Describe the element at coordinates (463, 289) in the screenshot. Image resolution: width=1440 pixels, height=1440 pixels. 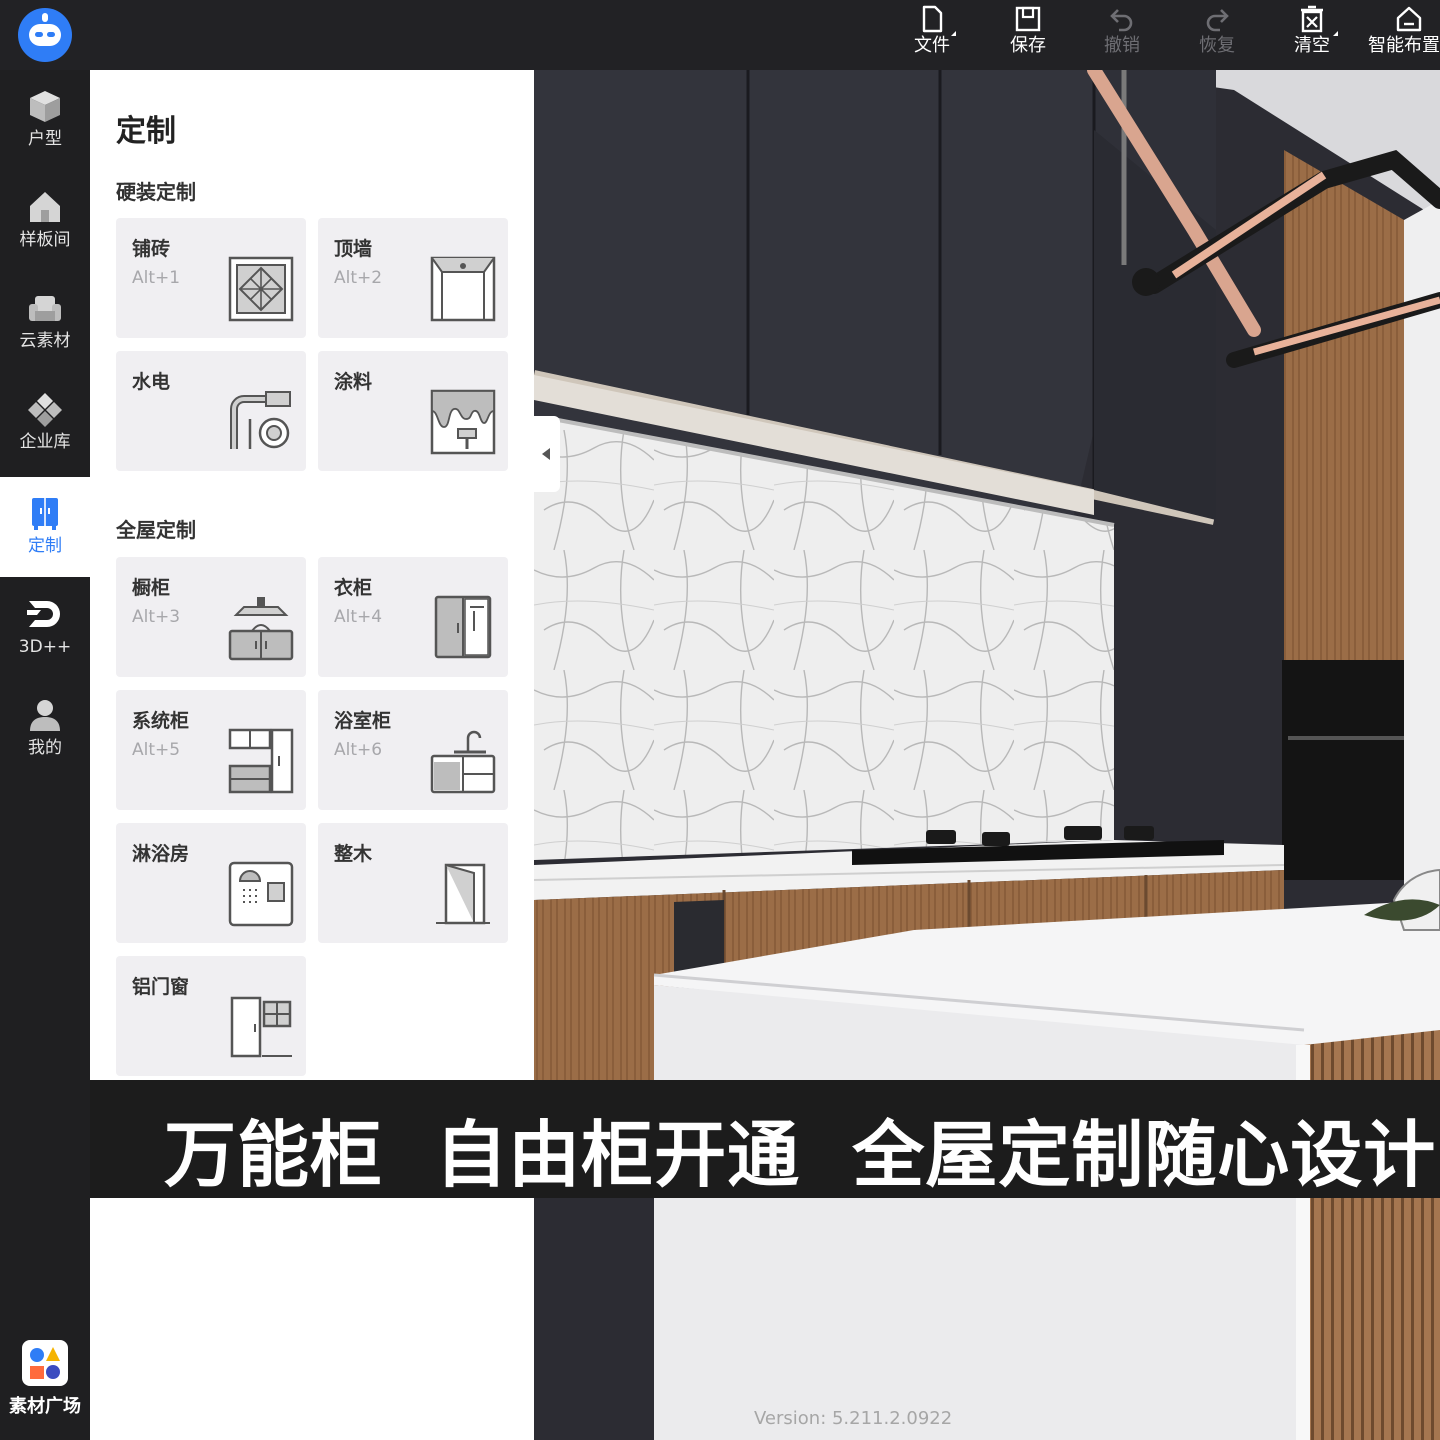
I see `ceiling-wall-icon` at that location.